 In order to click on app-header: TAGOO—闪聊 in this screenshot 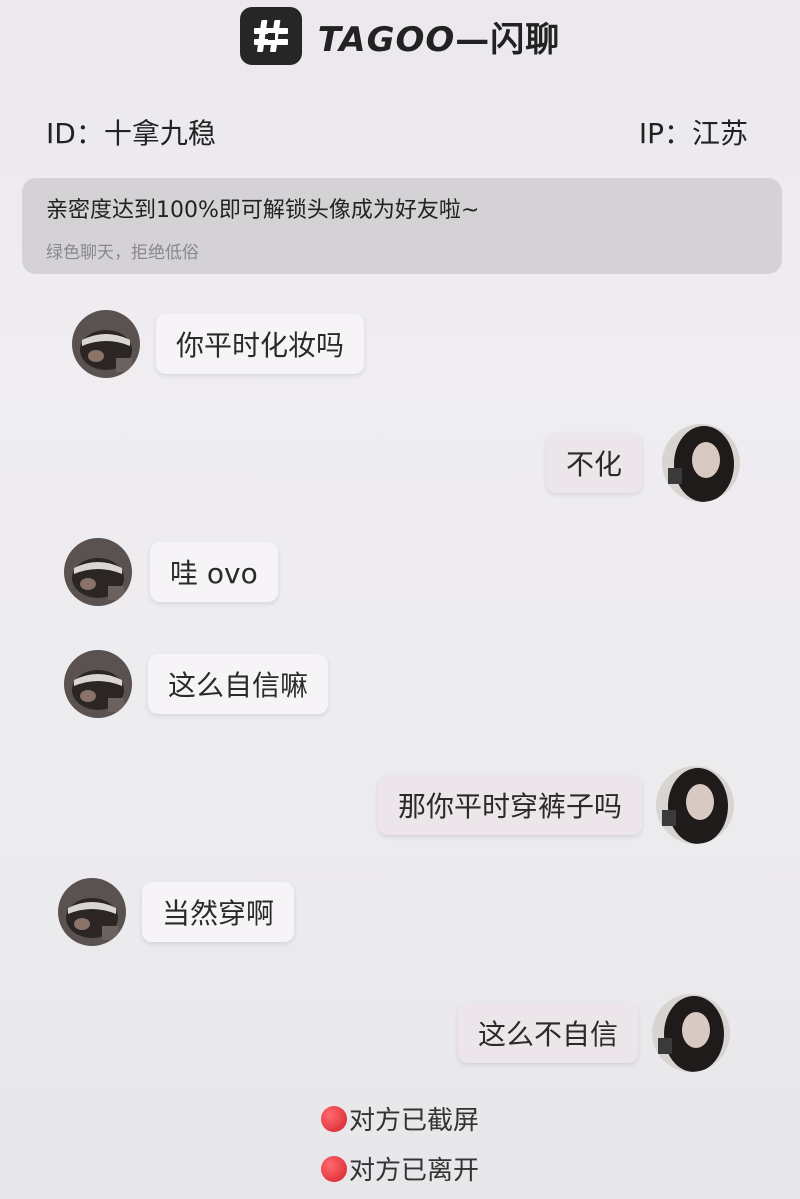, I will do `click(400, 36)`.